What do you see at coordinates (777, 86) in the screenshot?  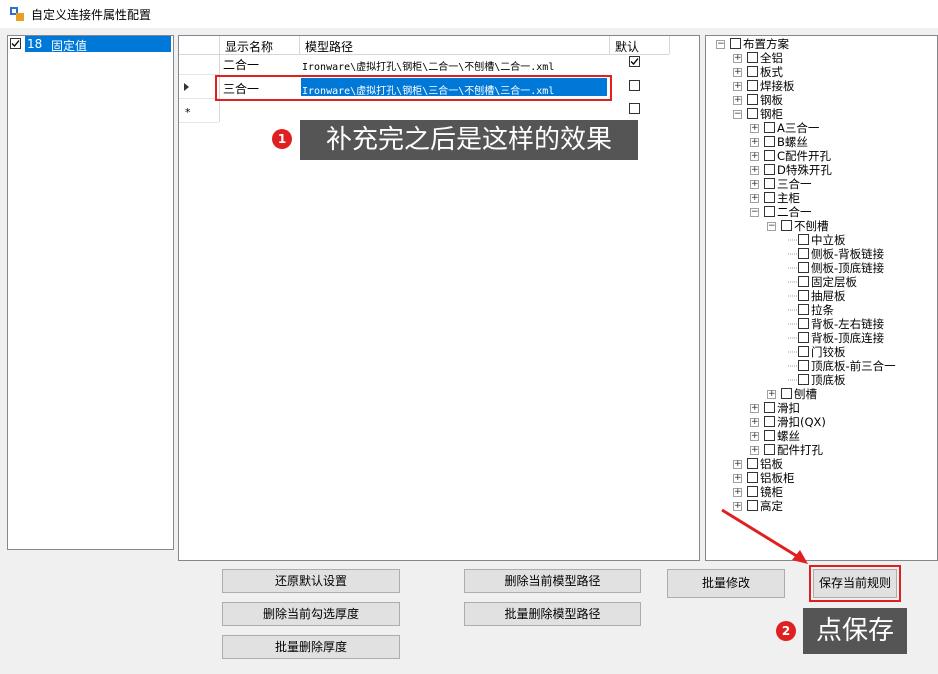 I see `tree-node-label: 焊接板` at bounding box center [777, 86].